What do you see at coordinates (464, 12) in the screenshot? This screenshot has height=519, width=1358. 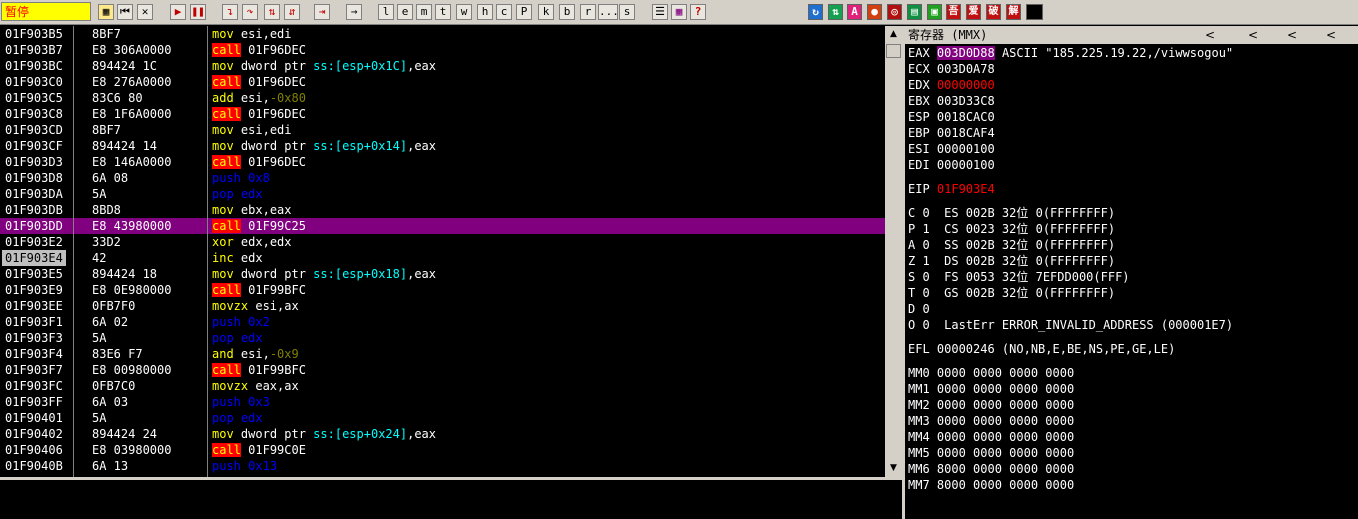 I see `window-w-button: w` at bounding box center [464, 12].